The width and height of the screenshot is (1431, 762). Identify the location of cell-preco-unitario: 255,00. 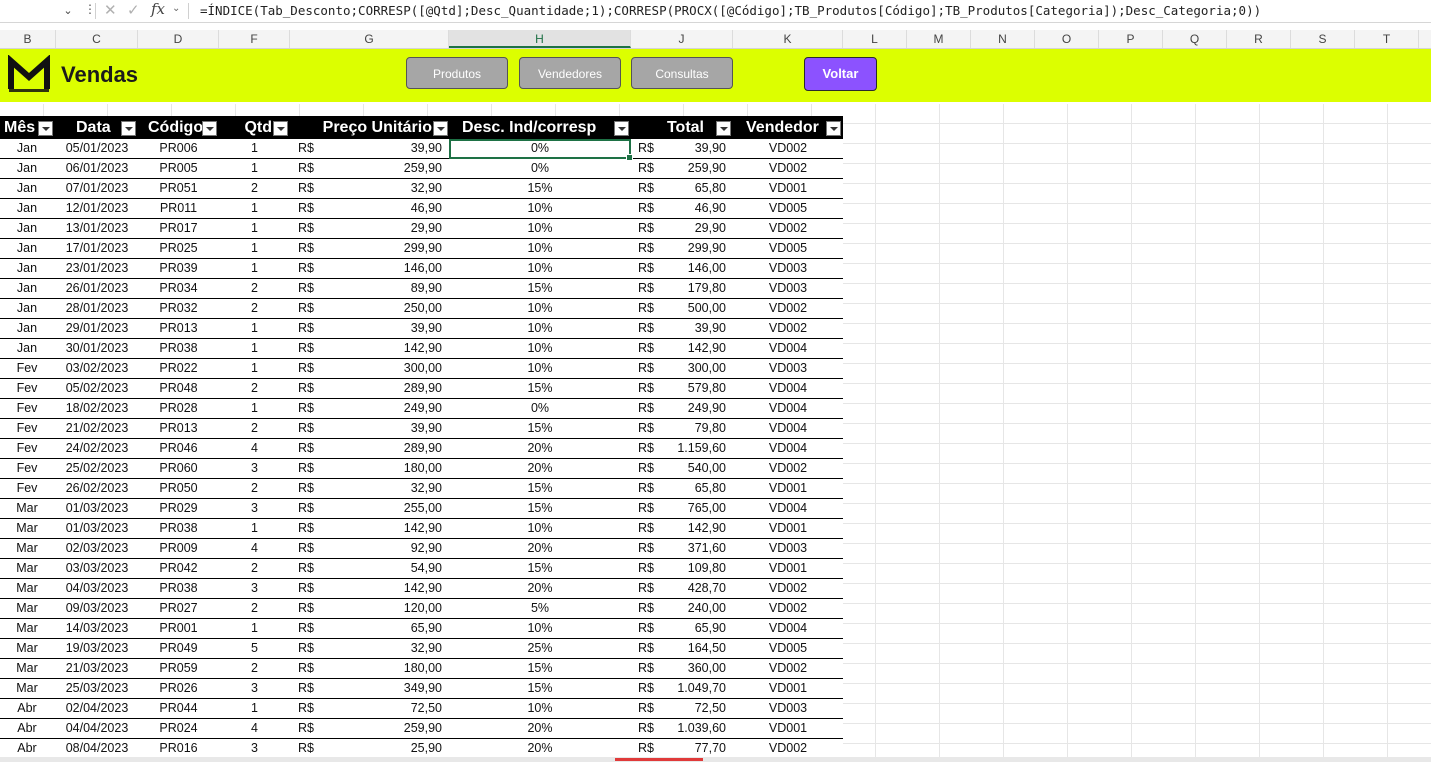
(366, 508).